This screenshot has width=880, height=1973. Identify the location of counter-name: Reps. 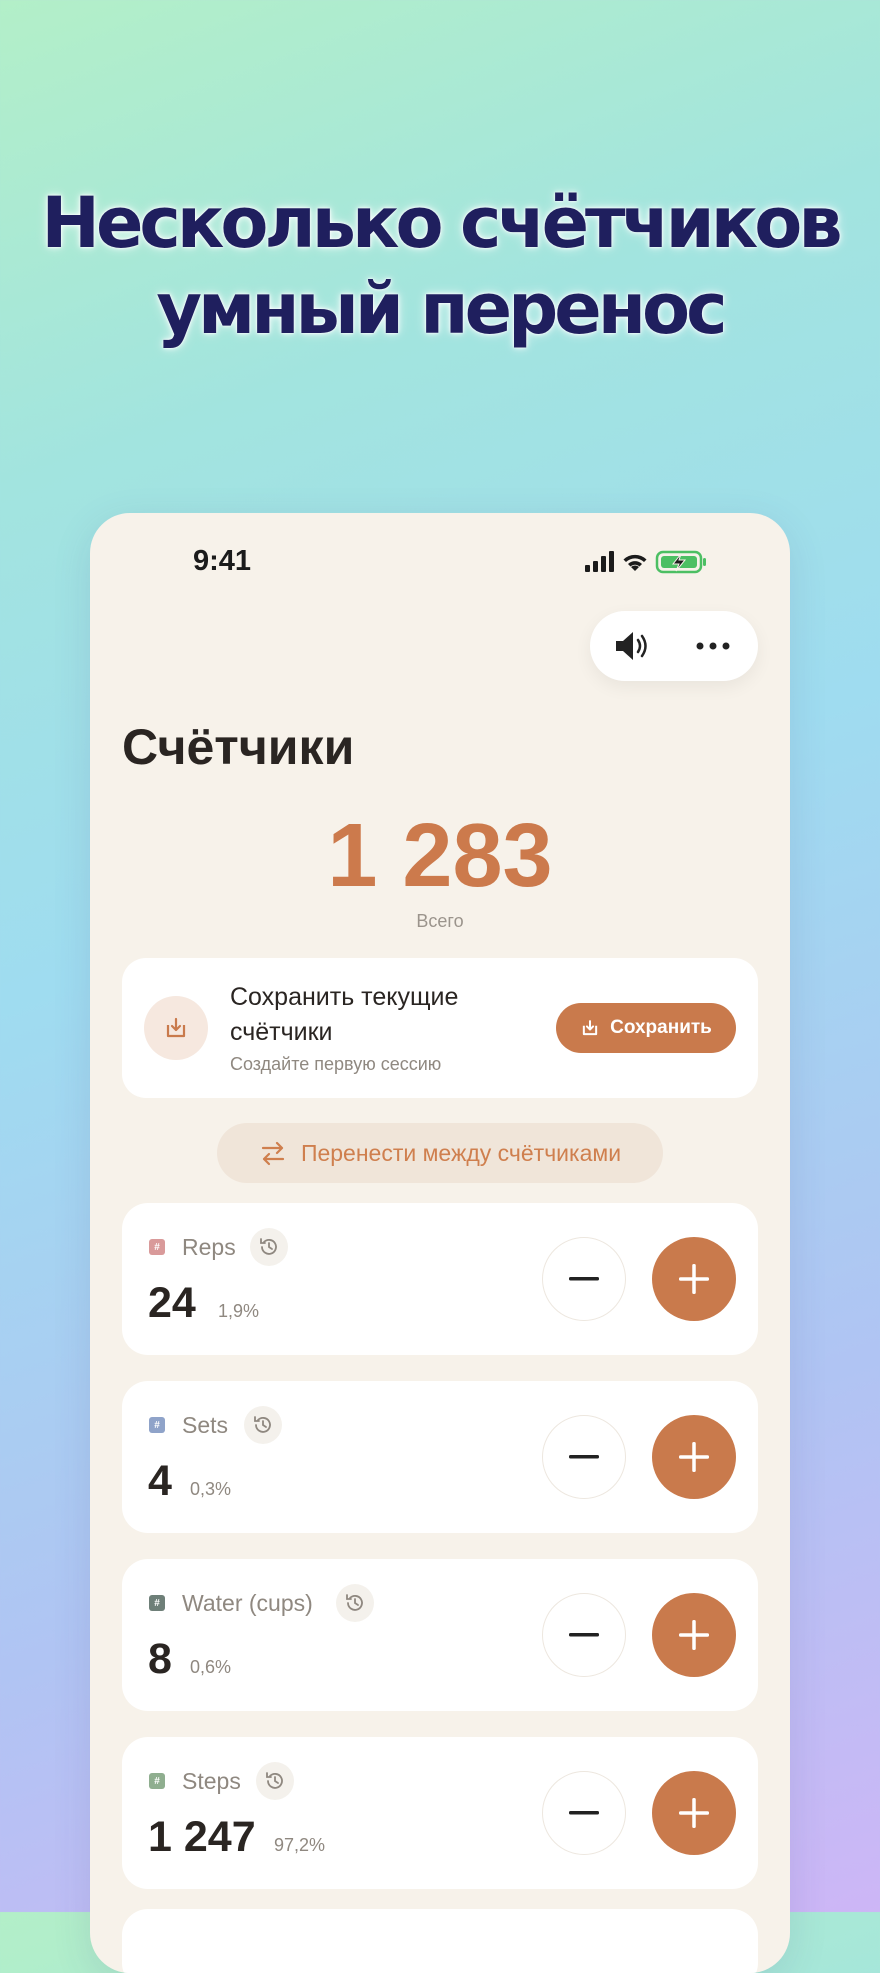
(209, 1247).